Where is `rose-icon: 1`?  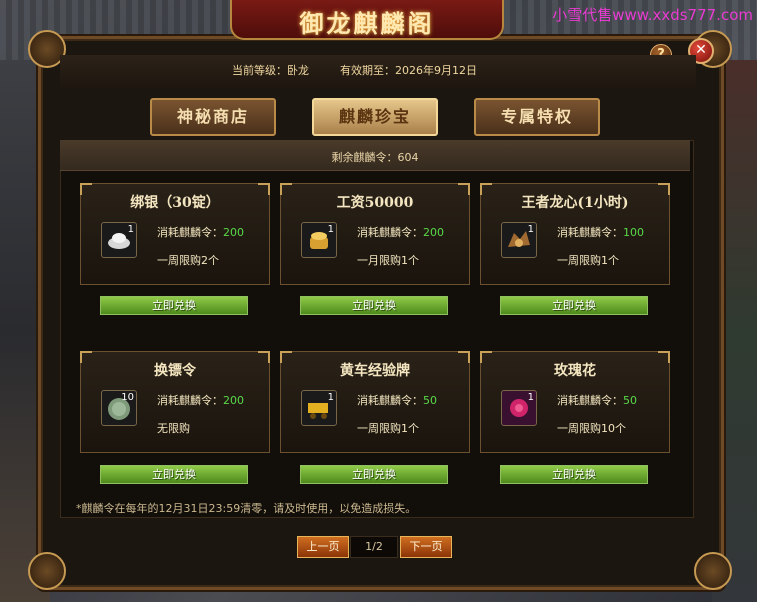 rose-icon: 1 is located at coordinates (519, 408).